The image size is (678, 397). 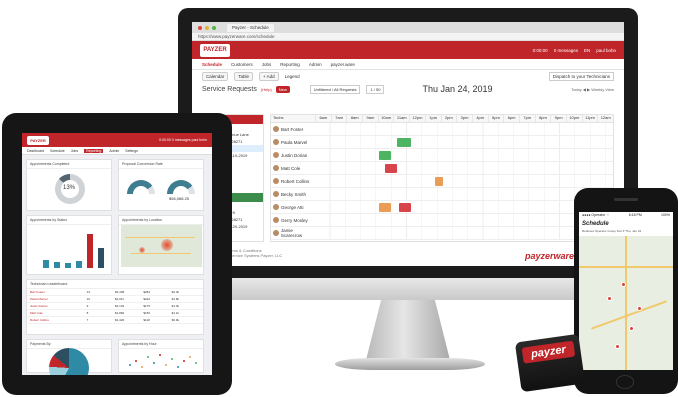 I want to click on nav-admin: Admin, so click(x=315, y=64).